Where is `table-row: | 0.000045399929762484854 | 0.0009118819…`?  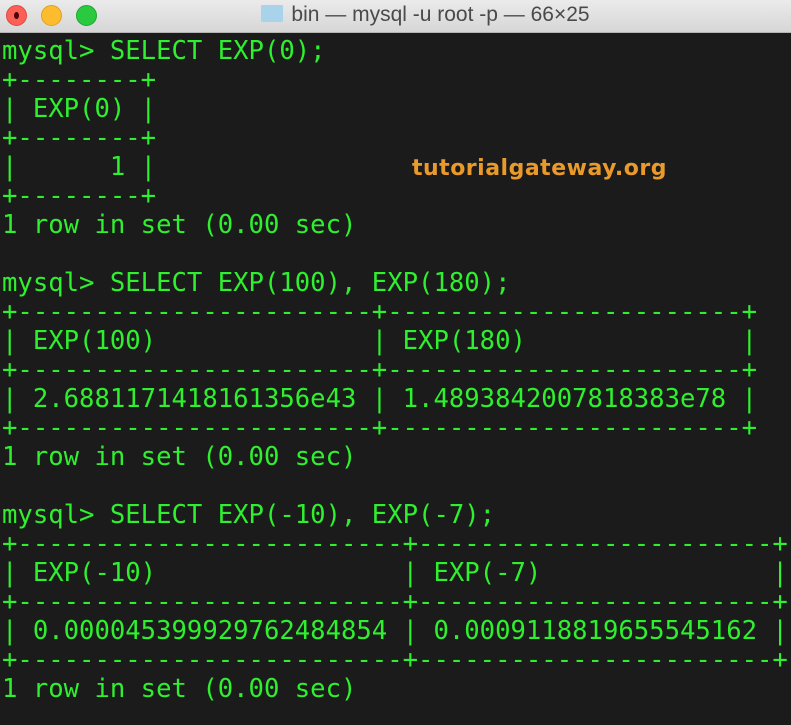
table-row: | 0.000045399929762484854 | 0.0009118819… is located at coordinates (395, 631).